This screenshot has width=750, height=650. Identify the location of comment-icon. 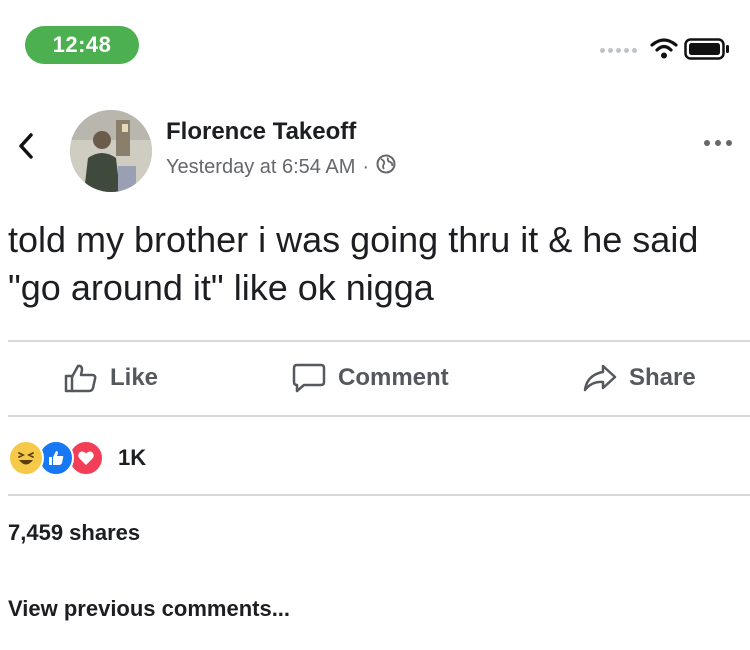
(309, 378).